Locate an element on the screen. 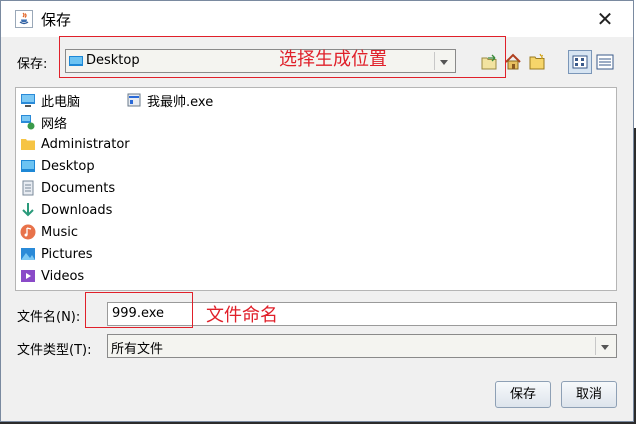  list-view-button is located at coordinates (580, 62).